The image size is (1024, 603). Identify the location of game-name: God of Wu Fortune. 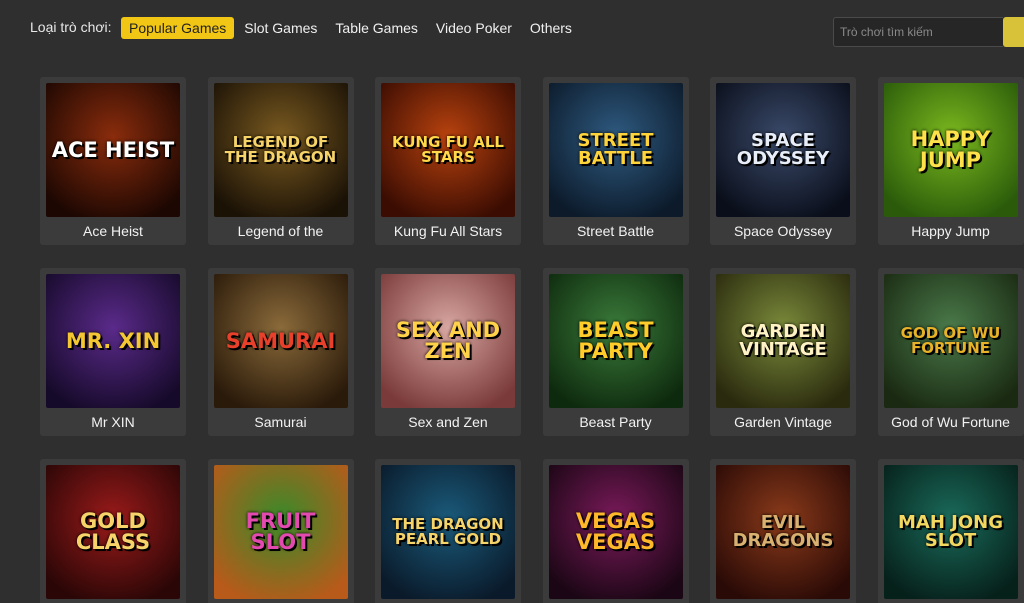
(950, 422).